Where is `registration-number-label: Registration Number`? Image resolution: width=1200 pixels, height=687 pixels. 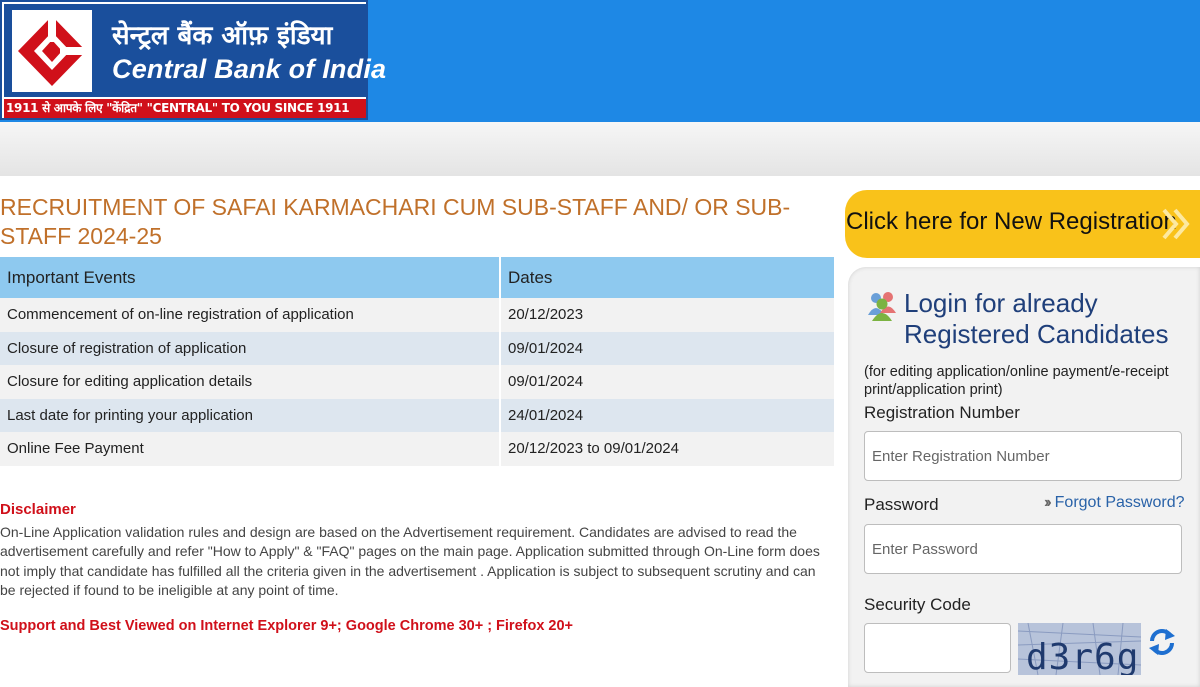 registration-number-label: Registration Number is located at coordinates (942, 412).